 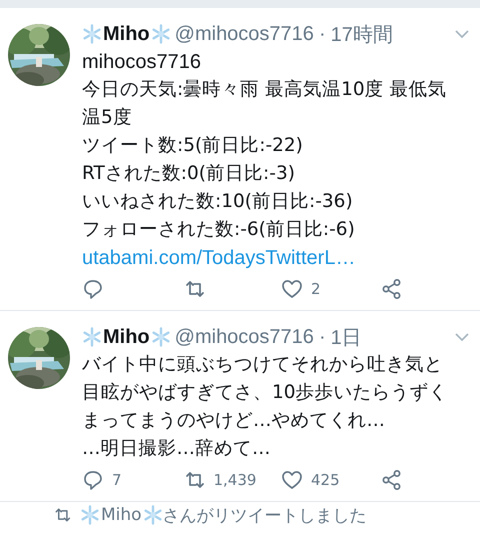 I want to click on tweet-text: いいねされた数:10(前日比:-36), so click(x=217, y=202).